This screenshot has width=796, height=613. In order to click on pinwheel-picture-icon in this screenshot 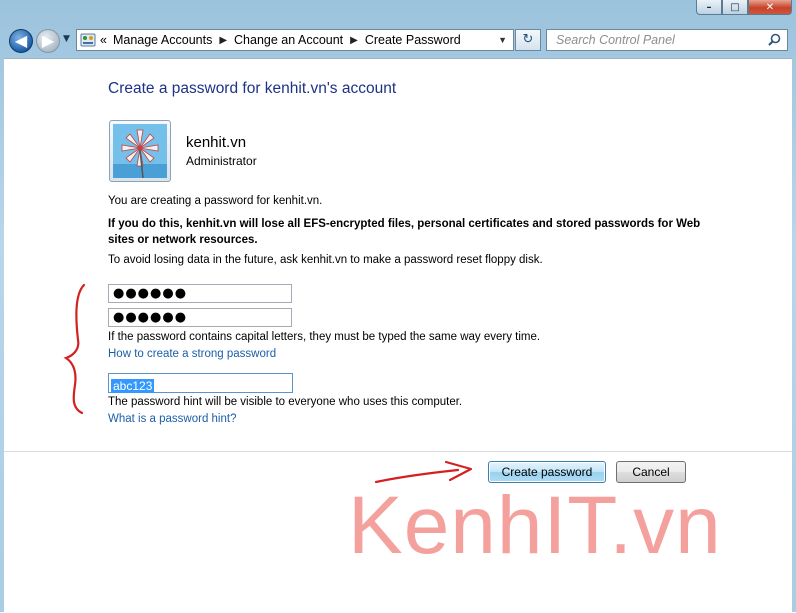, I will do `click(140, 151)`.